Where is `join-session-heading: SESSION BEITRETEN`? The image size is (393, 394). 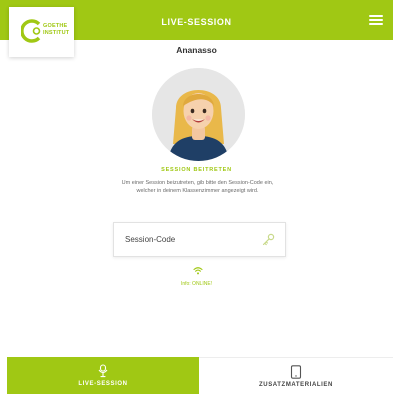
join-session-heading: SESSION BEITRETEN is located at coordinates (196, 170).